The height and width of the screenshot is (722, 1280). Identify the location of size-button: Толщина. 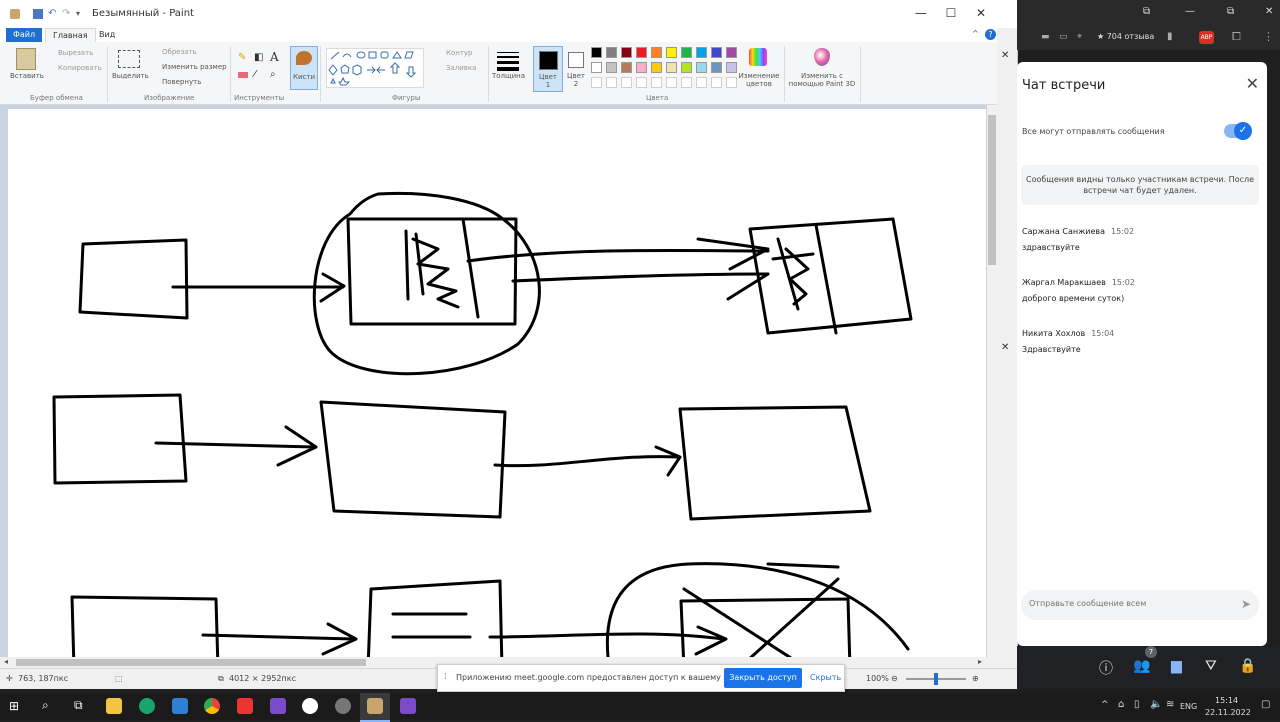
(508, 76).